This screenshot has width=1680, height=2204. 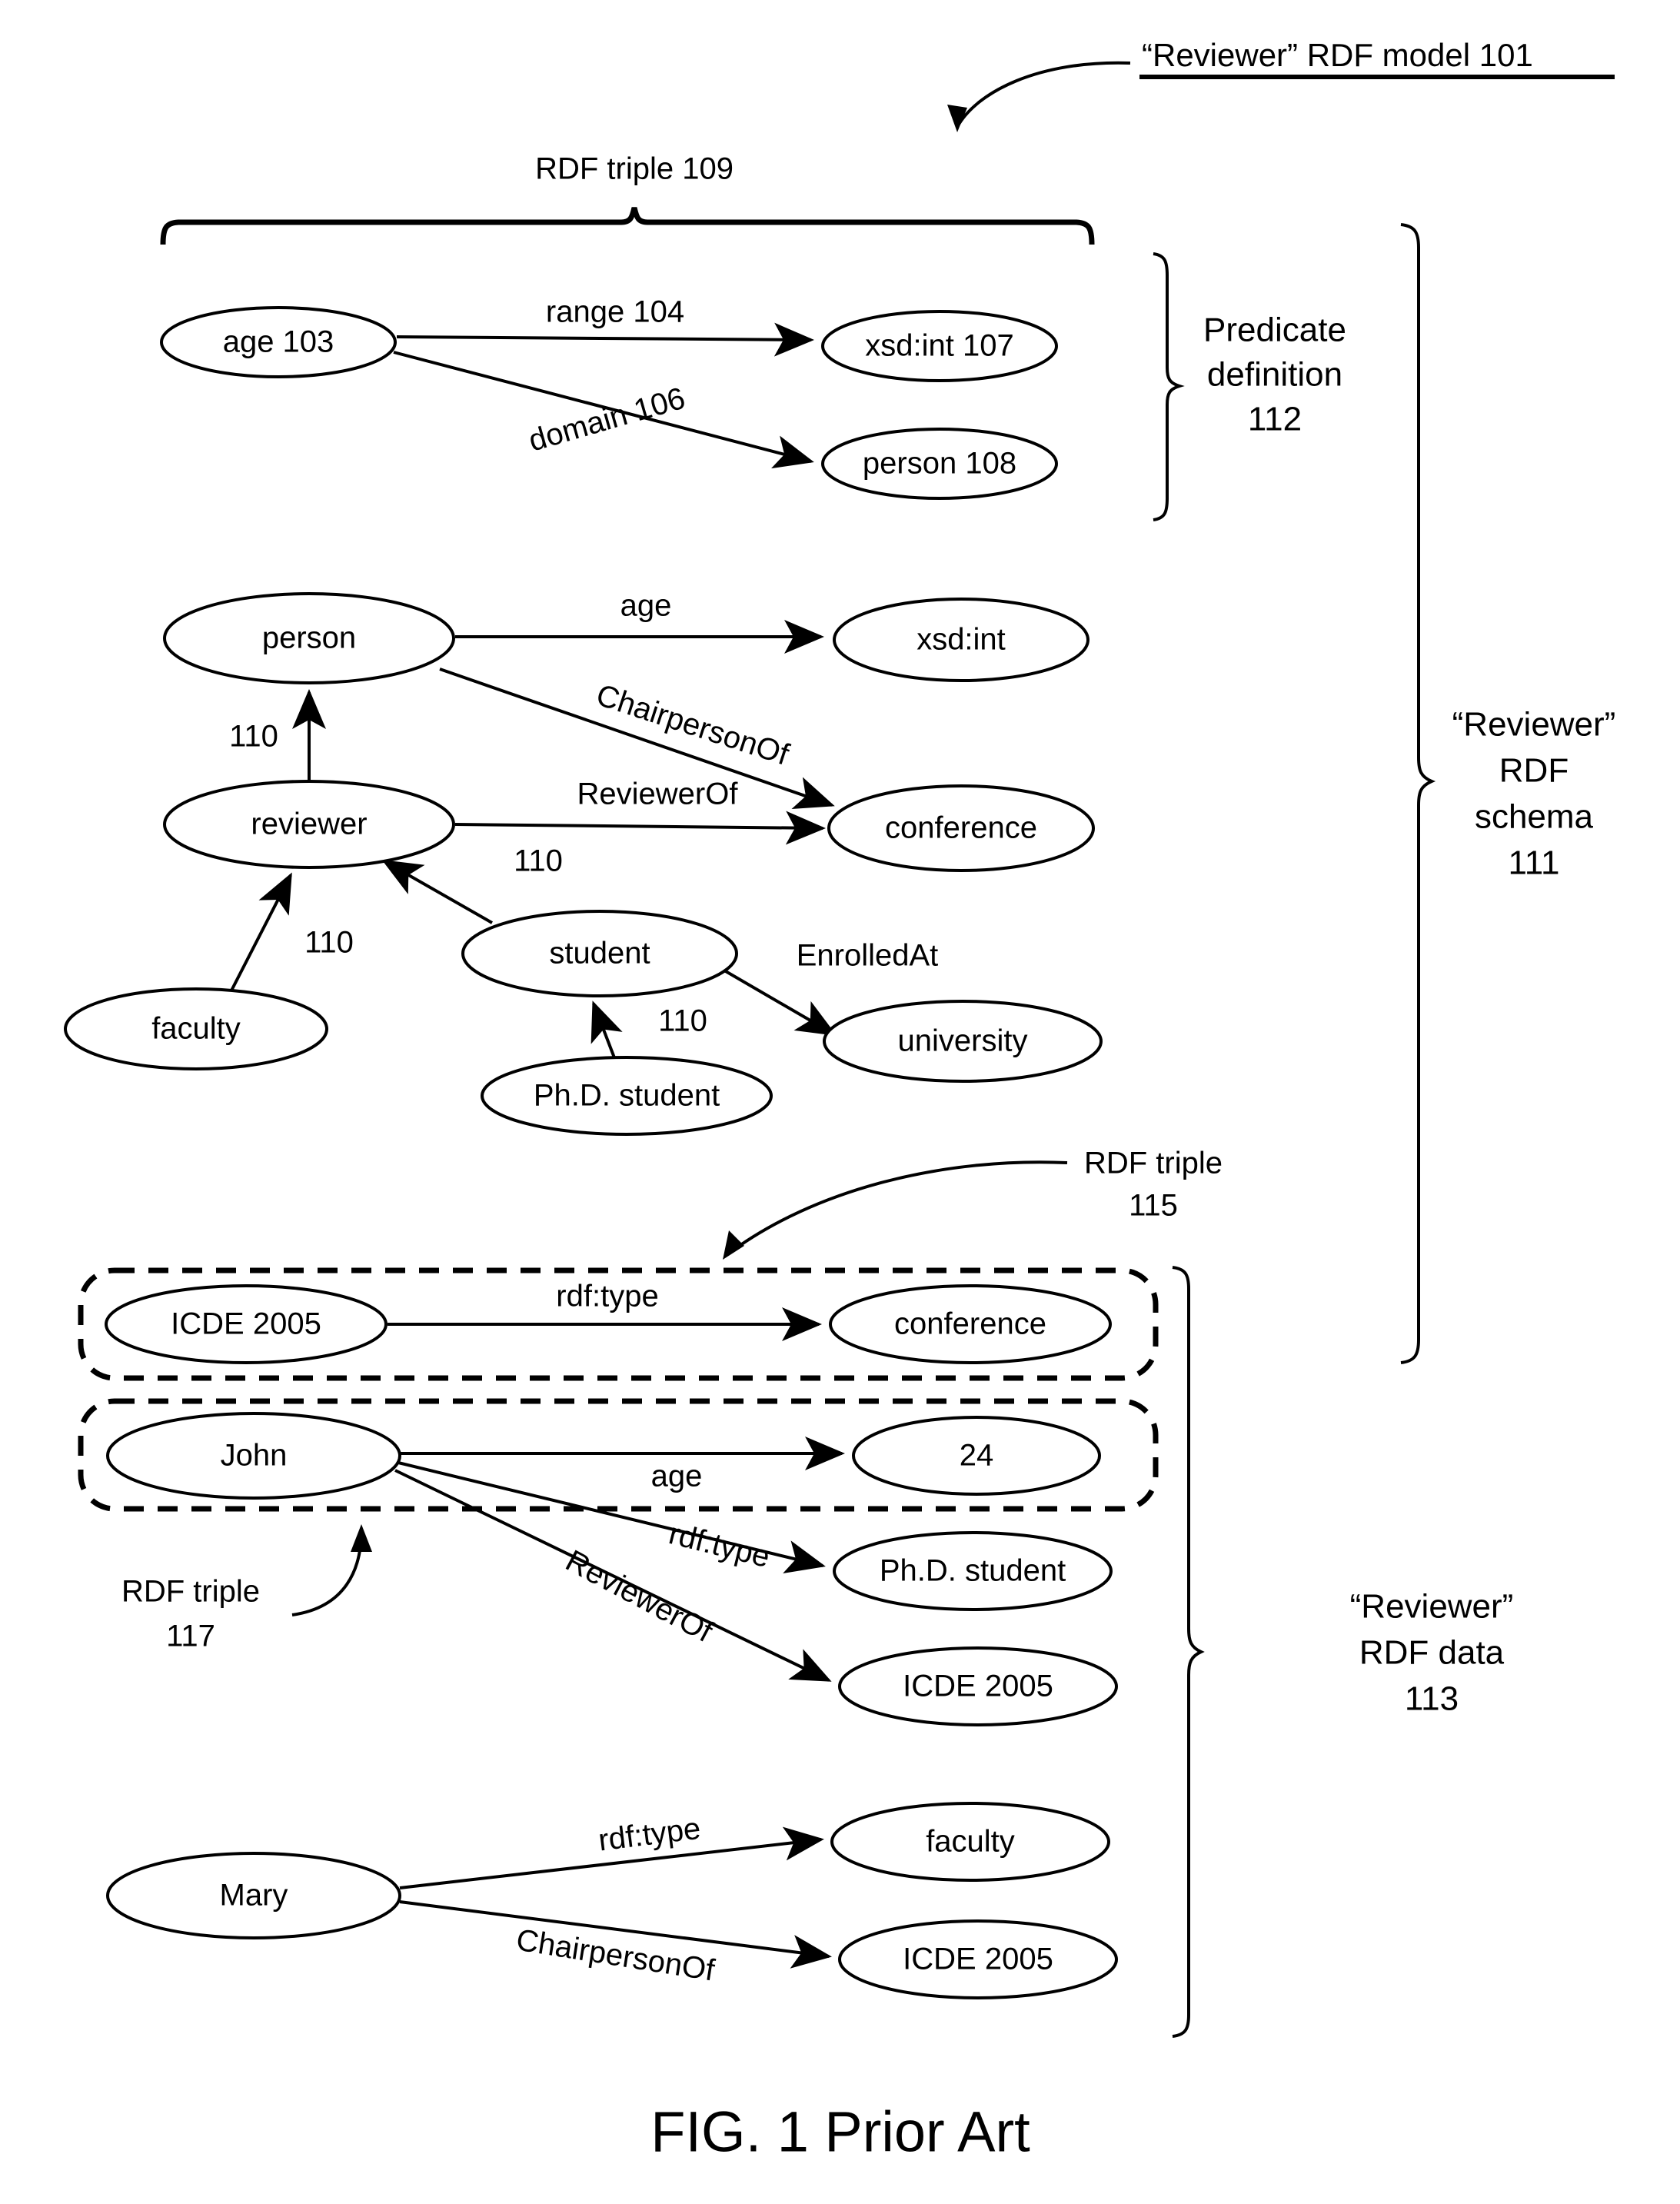 What do you see at coordinates (615, 1955) in the screenshot?
I see `edge-label-chairpersonof-mary-icde: ChairpersonOf` at bounding box center [615, 1955].